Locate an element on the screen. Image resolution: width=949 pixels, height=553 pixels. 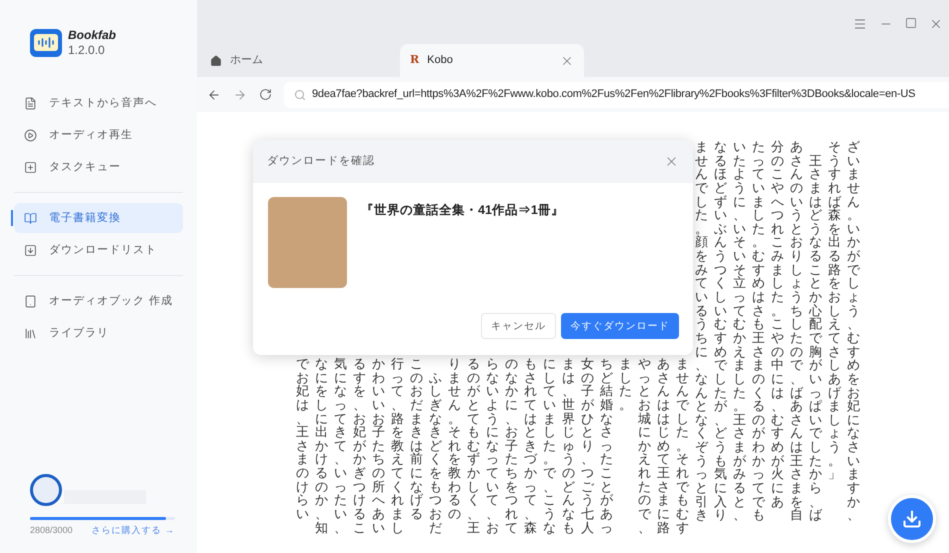
text-column: でお妃は、王さまのけらい is located at coordinates (302, 445).